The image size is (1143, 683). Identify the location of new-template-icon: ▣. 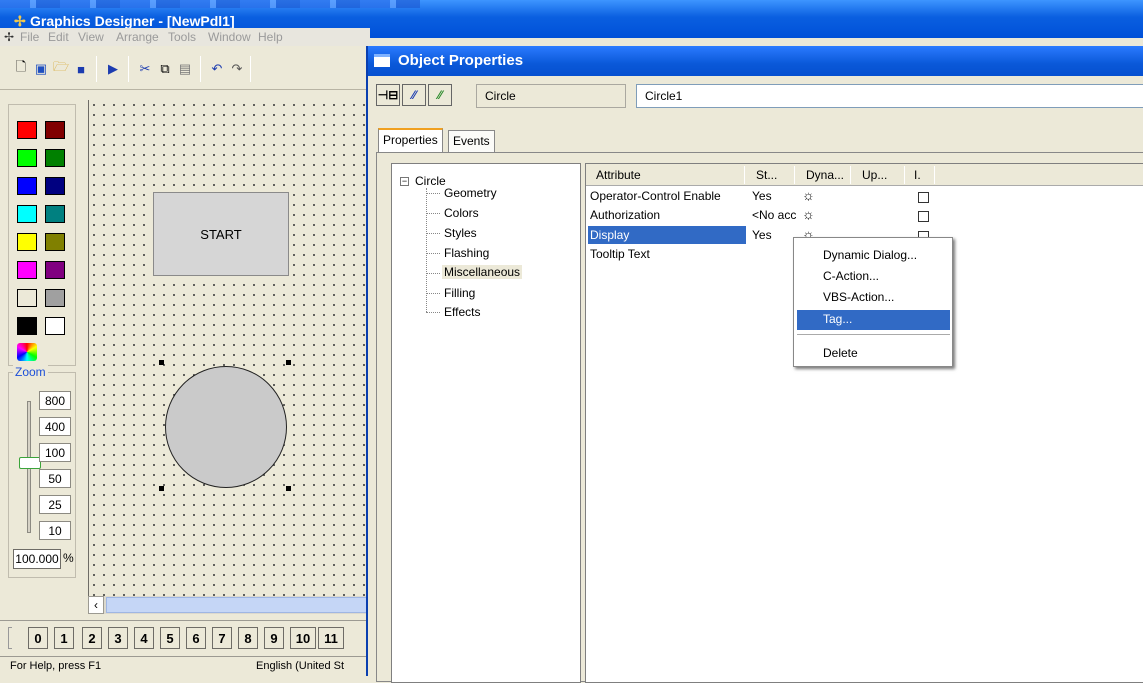
(41, 69).